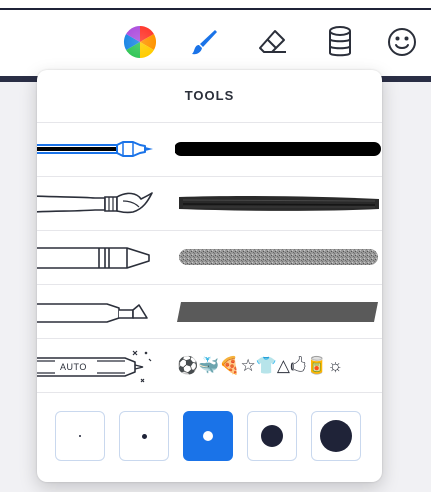 The image size is (431, 492). I want to click on crayon-stroke-preview, so click(278, 257).